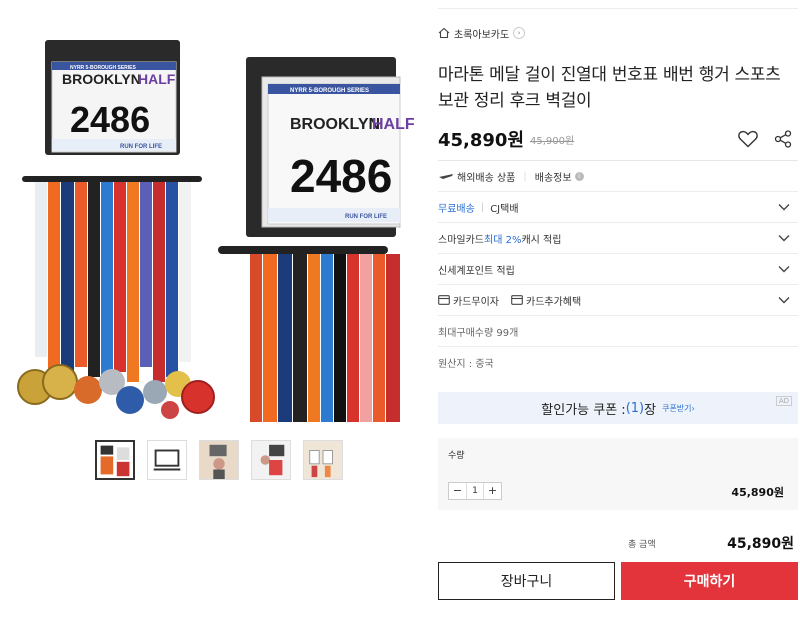 Image resolution: width=800 pixels, height=636 pixels. I want to click on buy-now-button: 구매하기, so click(709, 581).